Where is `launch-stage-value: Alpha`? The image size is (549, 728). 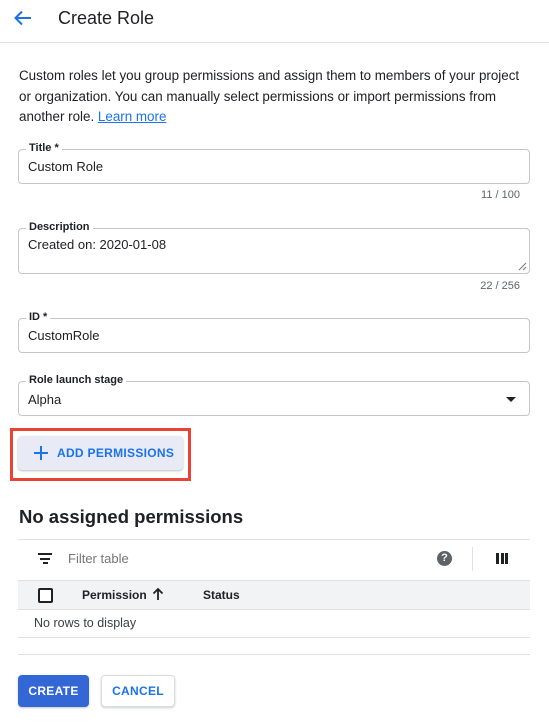
launch-stage-value: Alpha is located at coordinates (45, 399).